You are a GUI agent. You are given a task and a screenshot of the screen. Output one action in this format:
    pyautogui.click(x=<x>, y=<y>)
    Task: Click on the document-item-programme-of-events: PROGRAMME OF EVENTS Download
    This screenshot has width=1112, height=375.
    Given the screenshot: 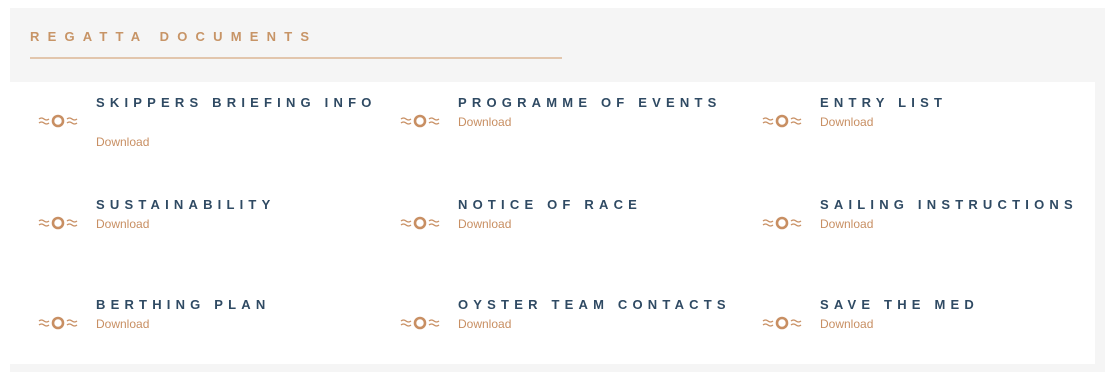 What is the action you would take?
    pyautogui.click(x=565, y=136)
    